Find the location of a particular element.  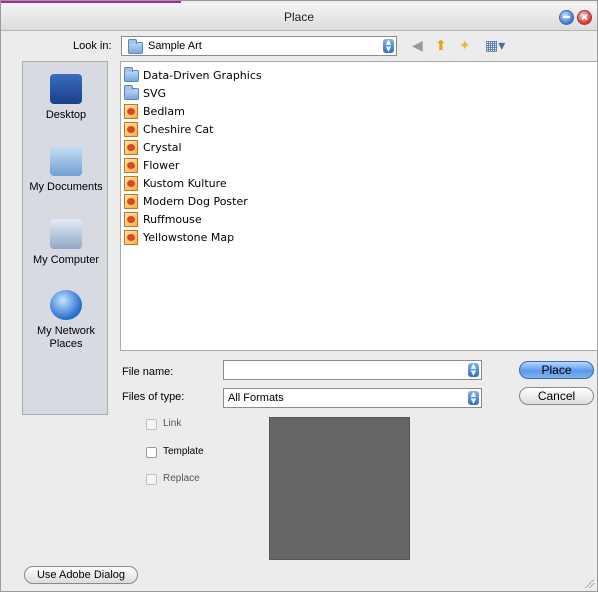

preview-pane is located at coordinates (339, 488).